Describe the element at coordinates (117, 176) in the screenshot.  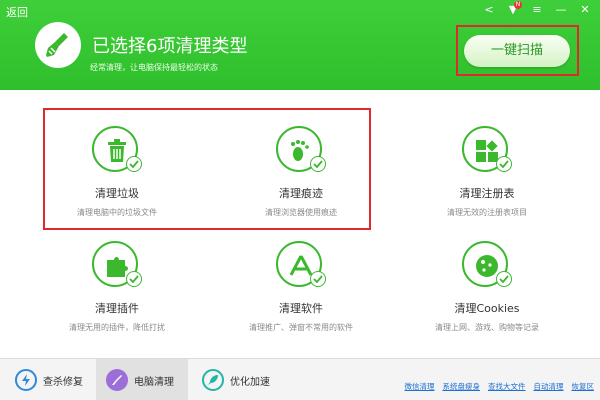
I see `clean-junk-item: 清理垃圾 清理电脑中的垃圾文件` at that location.